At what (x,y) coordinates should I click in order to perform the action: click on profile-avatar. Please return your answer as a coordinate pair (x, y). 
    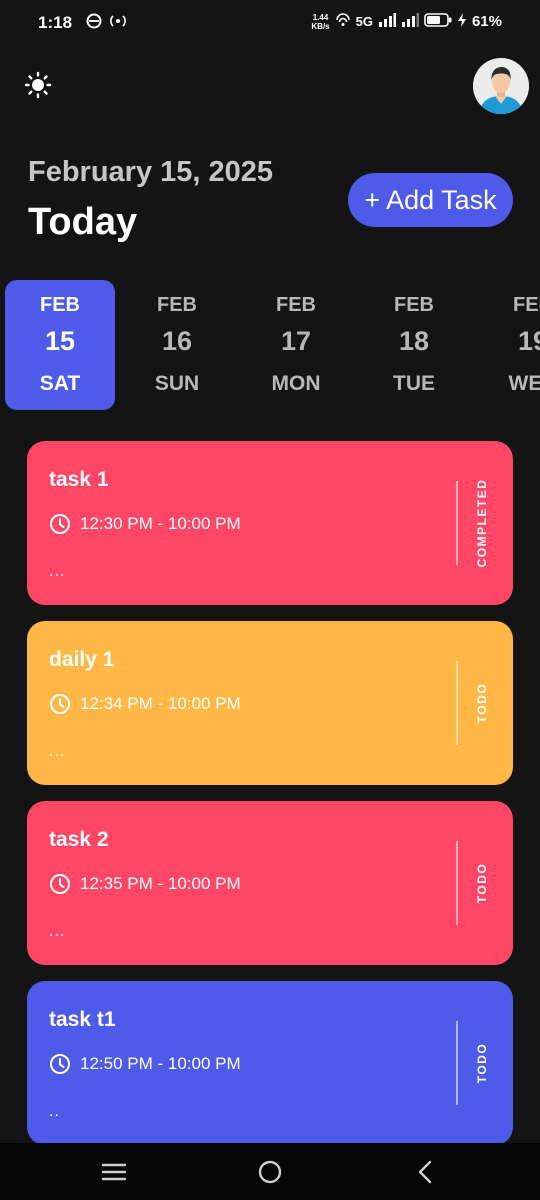
    Looking at the image, I should click on (501, 86).